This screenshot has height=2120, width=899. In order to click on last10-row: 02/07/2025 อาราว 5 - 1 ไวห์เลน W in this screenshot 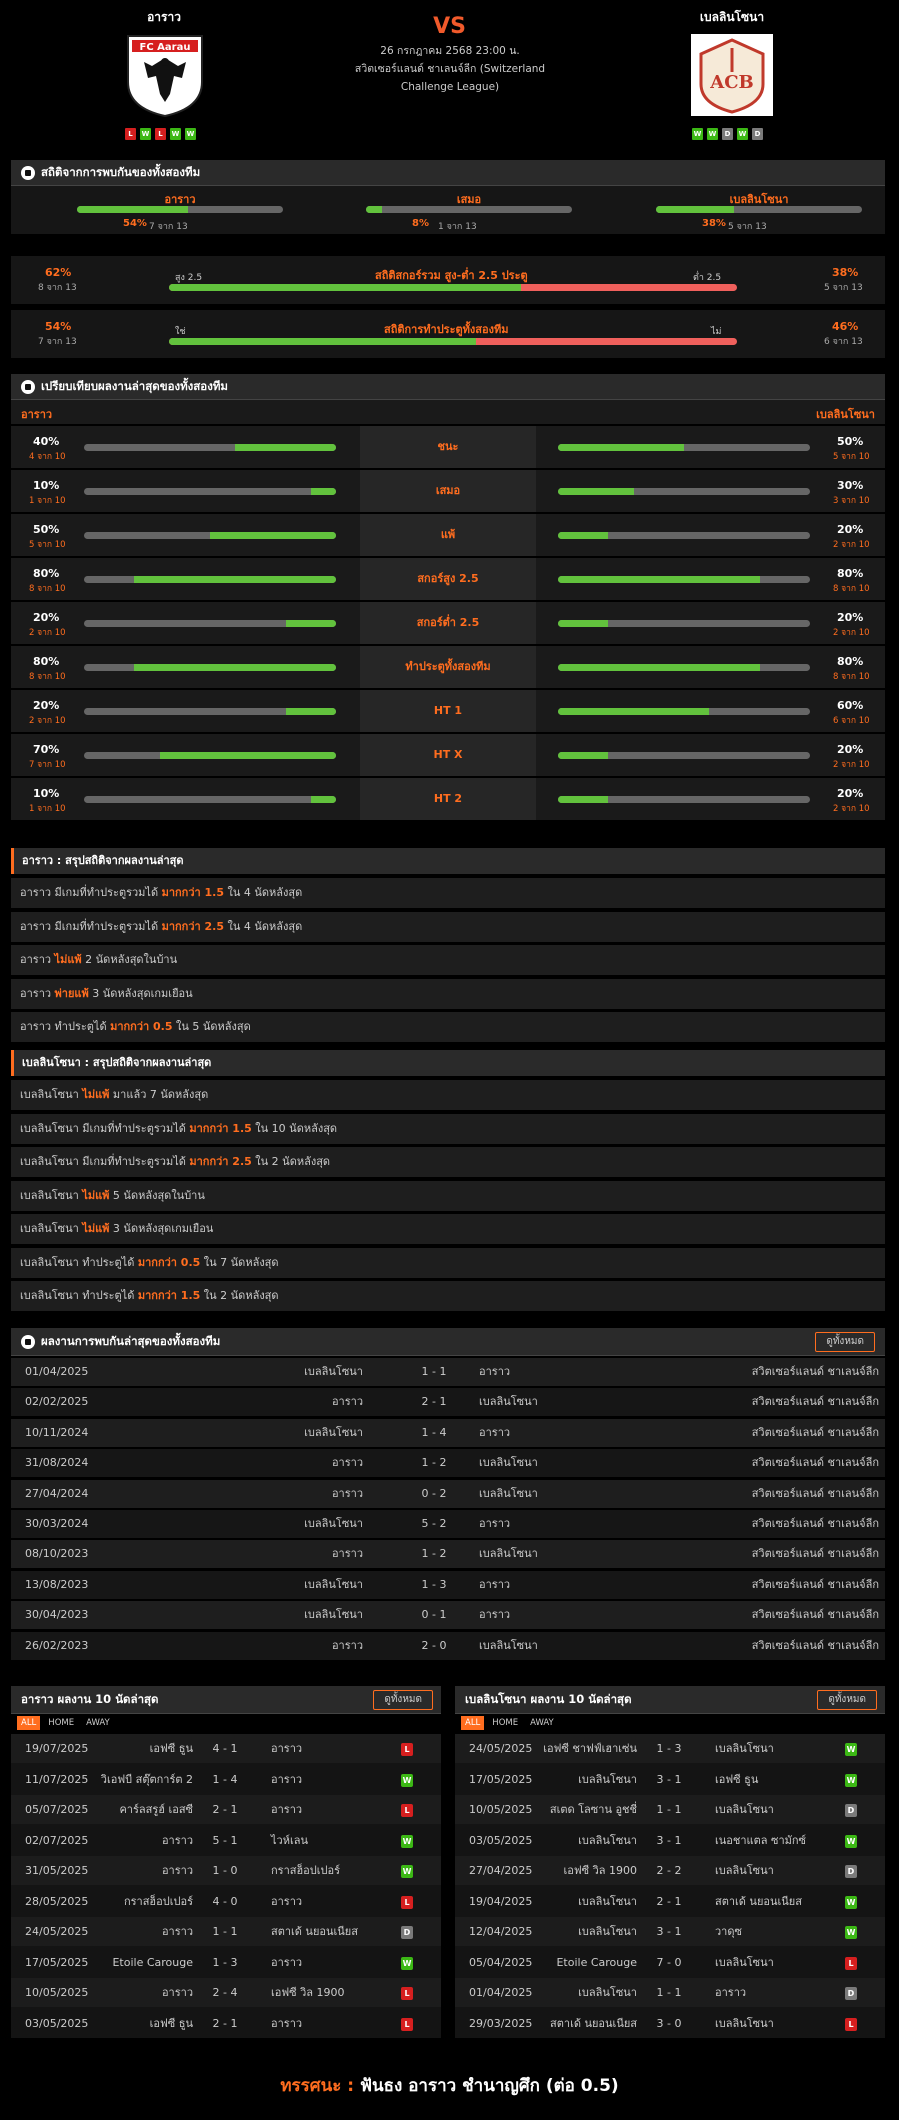, I will do `click(226, 1840)`.